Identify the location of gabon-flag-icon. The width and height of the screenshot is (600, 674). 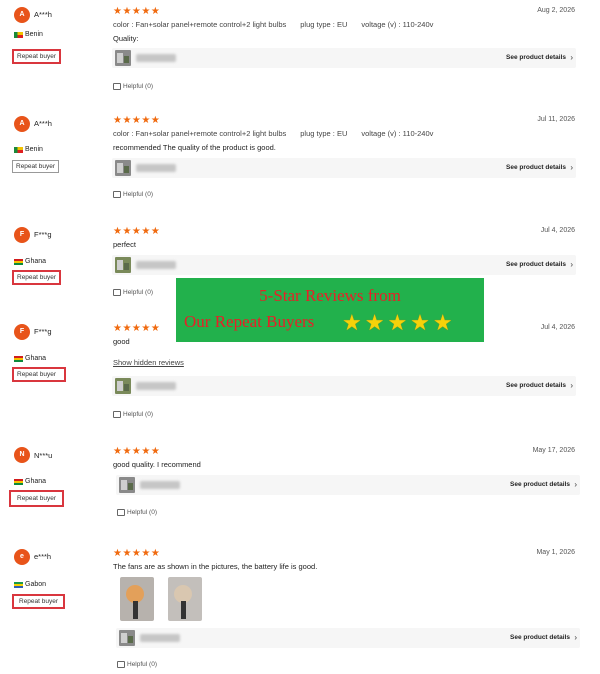
(18, 584).